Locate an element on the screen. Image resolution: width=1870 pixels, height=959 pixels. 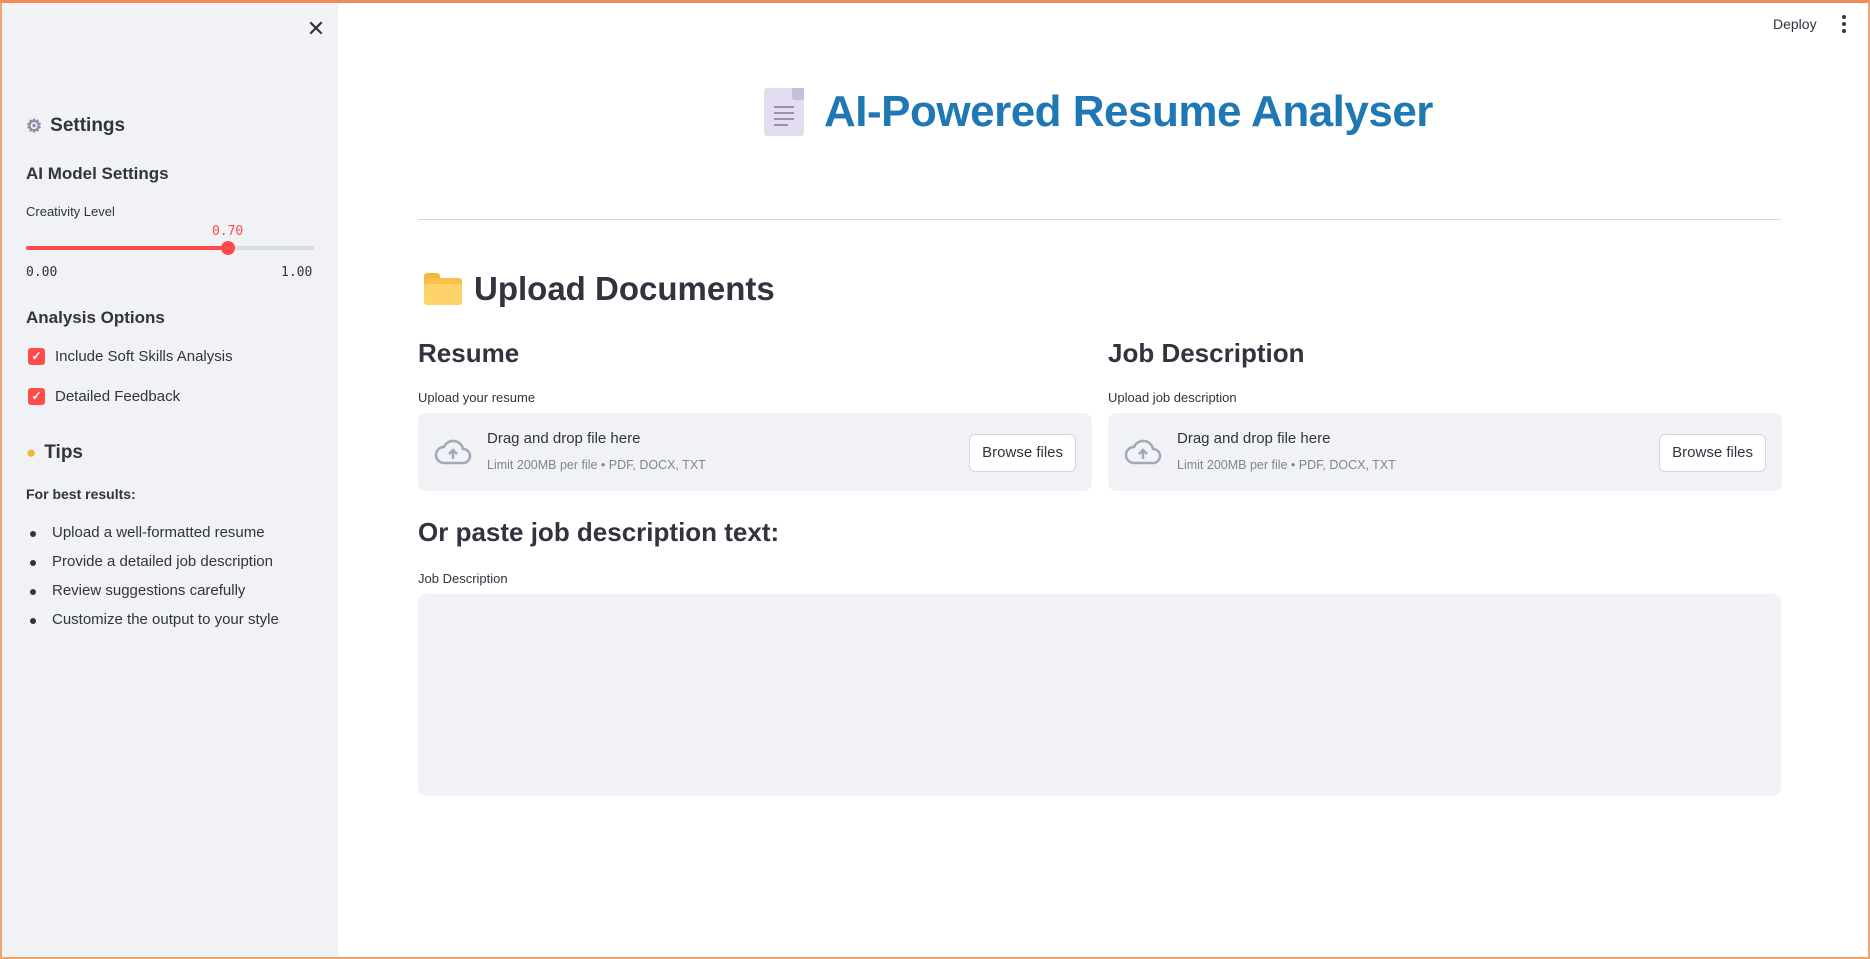
list-item: Customize the output to your style is located at coordinates (152, 625).